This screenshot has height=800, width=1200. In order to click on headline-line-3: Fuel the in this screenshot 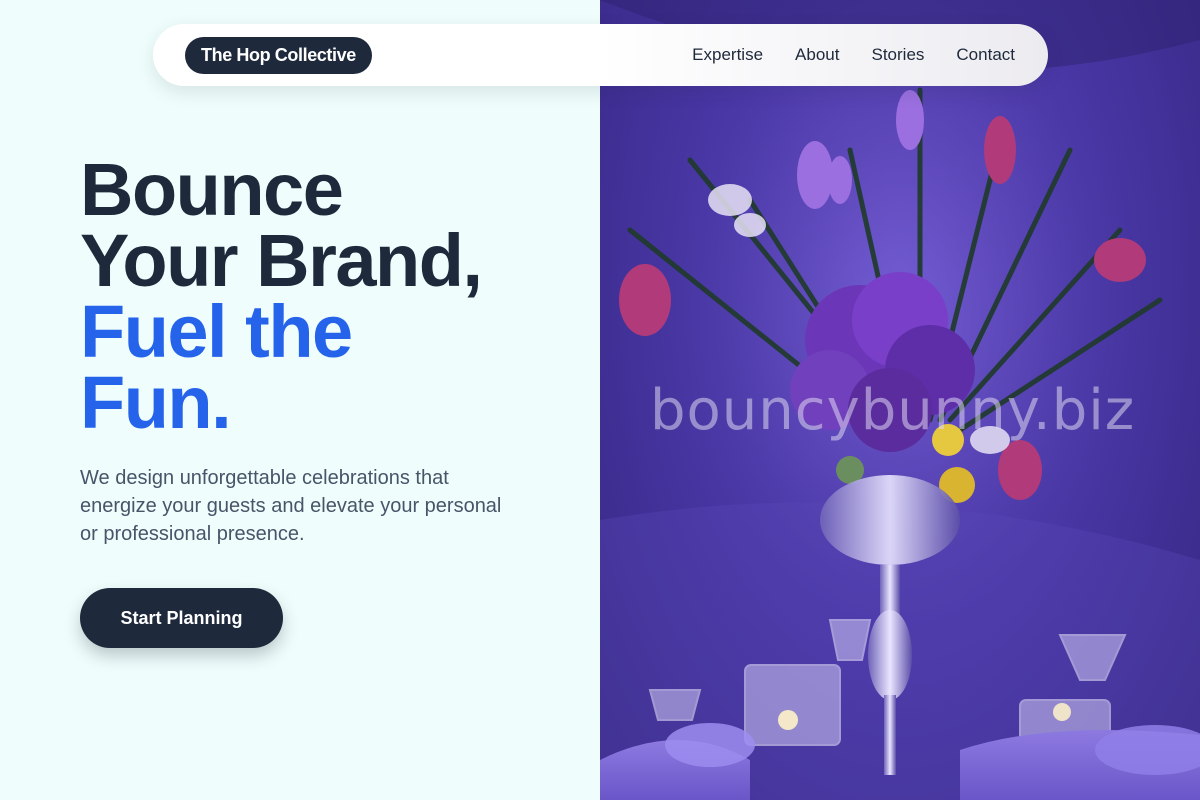, I will do `click(216, 331)`.